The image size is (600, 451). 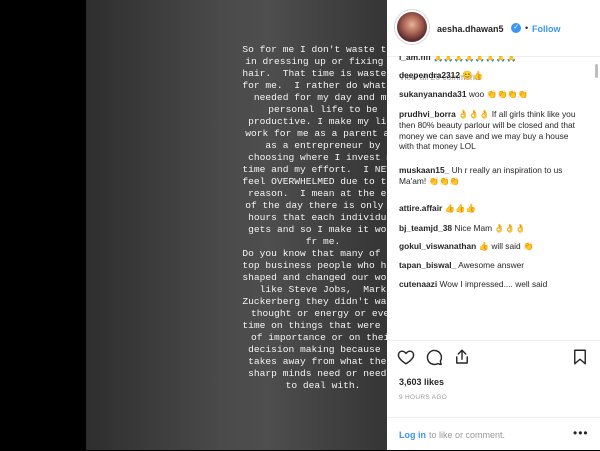 I want to click on comment-username: prudhvi_borra, so click(x=427, y=114).